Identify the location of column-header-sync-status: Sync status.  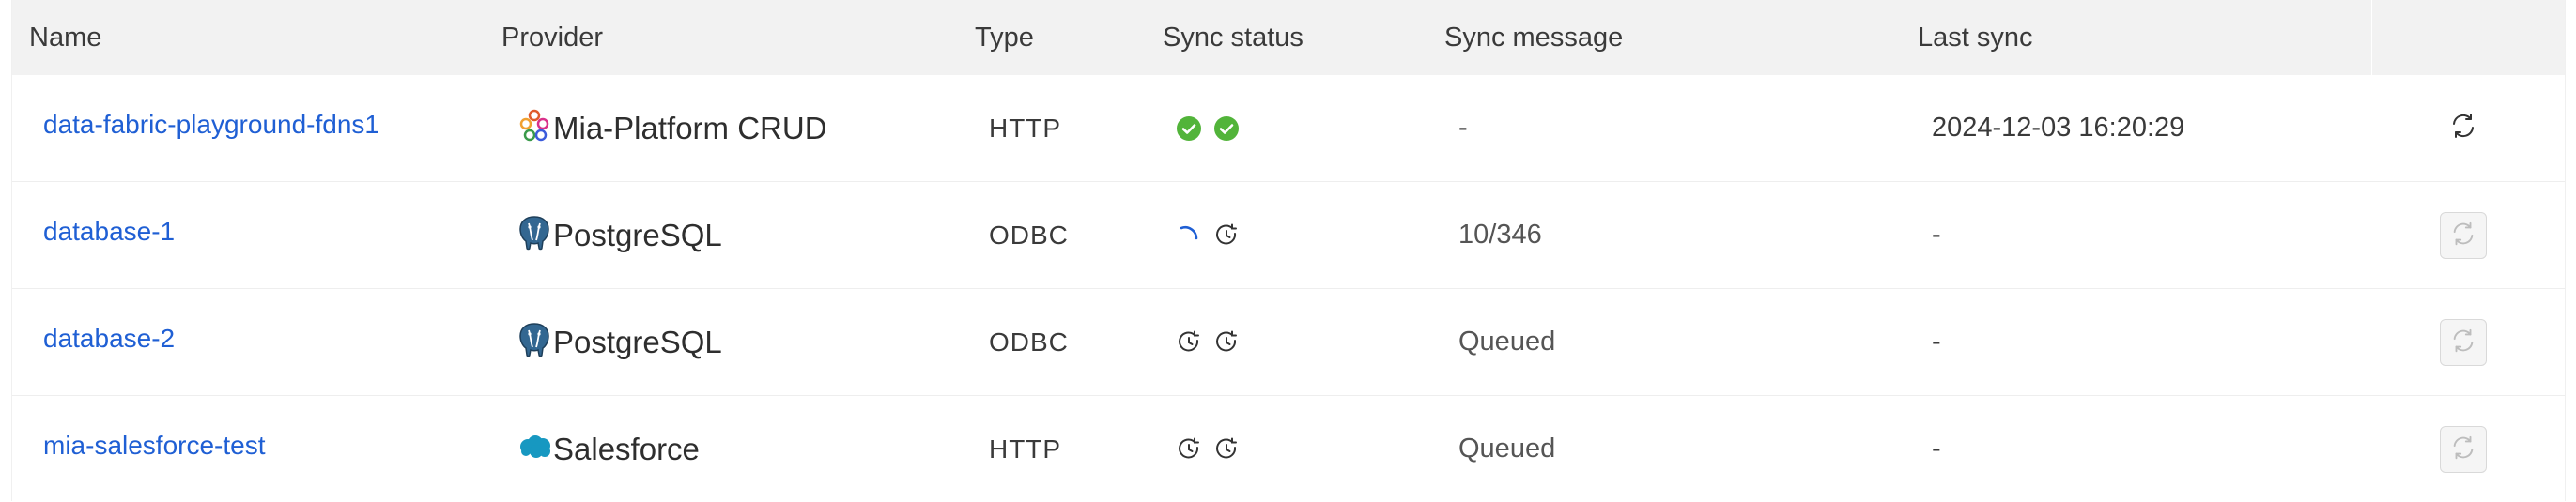
(1233, 37).